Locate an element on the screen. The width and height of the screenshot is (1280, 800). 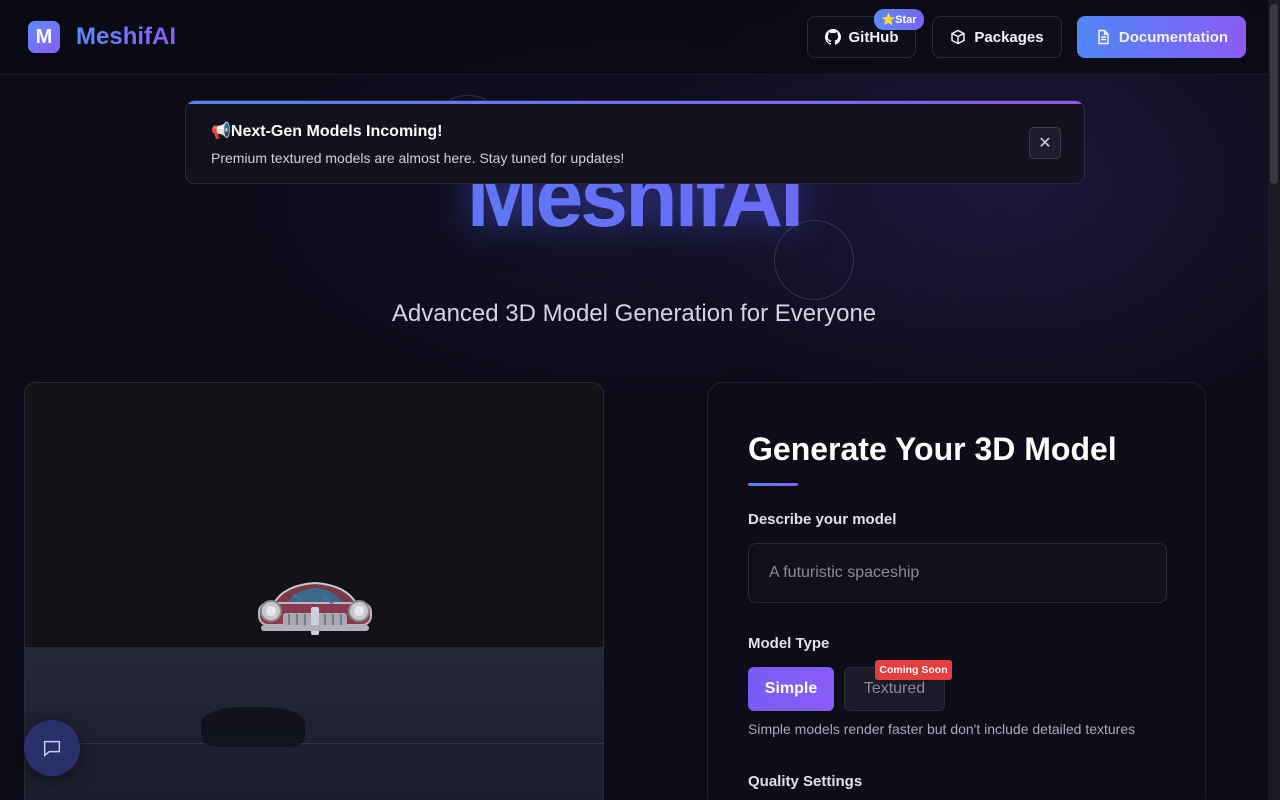
documentation-button: Documentation is located at coordinates (1161, 37).